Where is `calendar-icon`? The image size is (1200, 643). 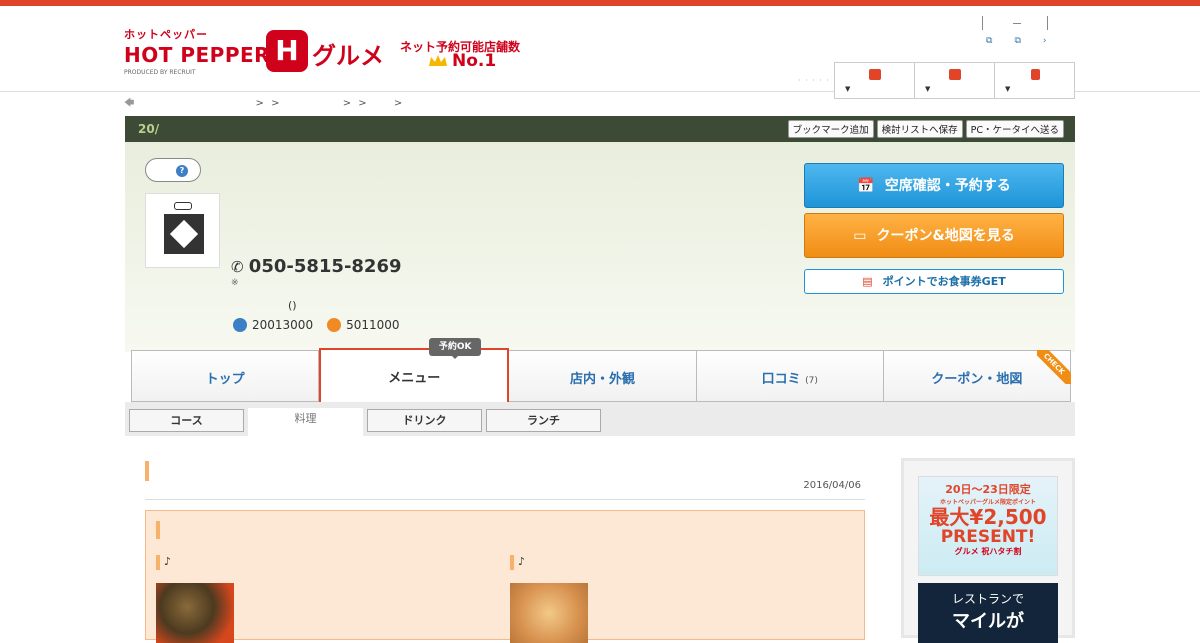
calendar-icon is located at coordinates (875, 74).